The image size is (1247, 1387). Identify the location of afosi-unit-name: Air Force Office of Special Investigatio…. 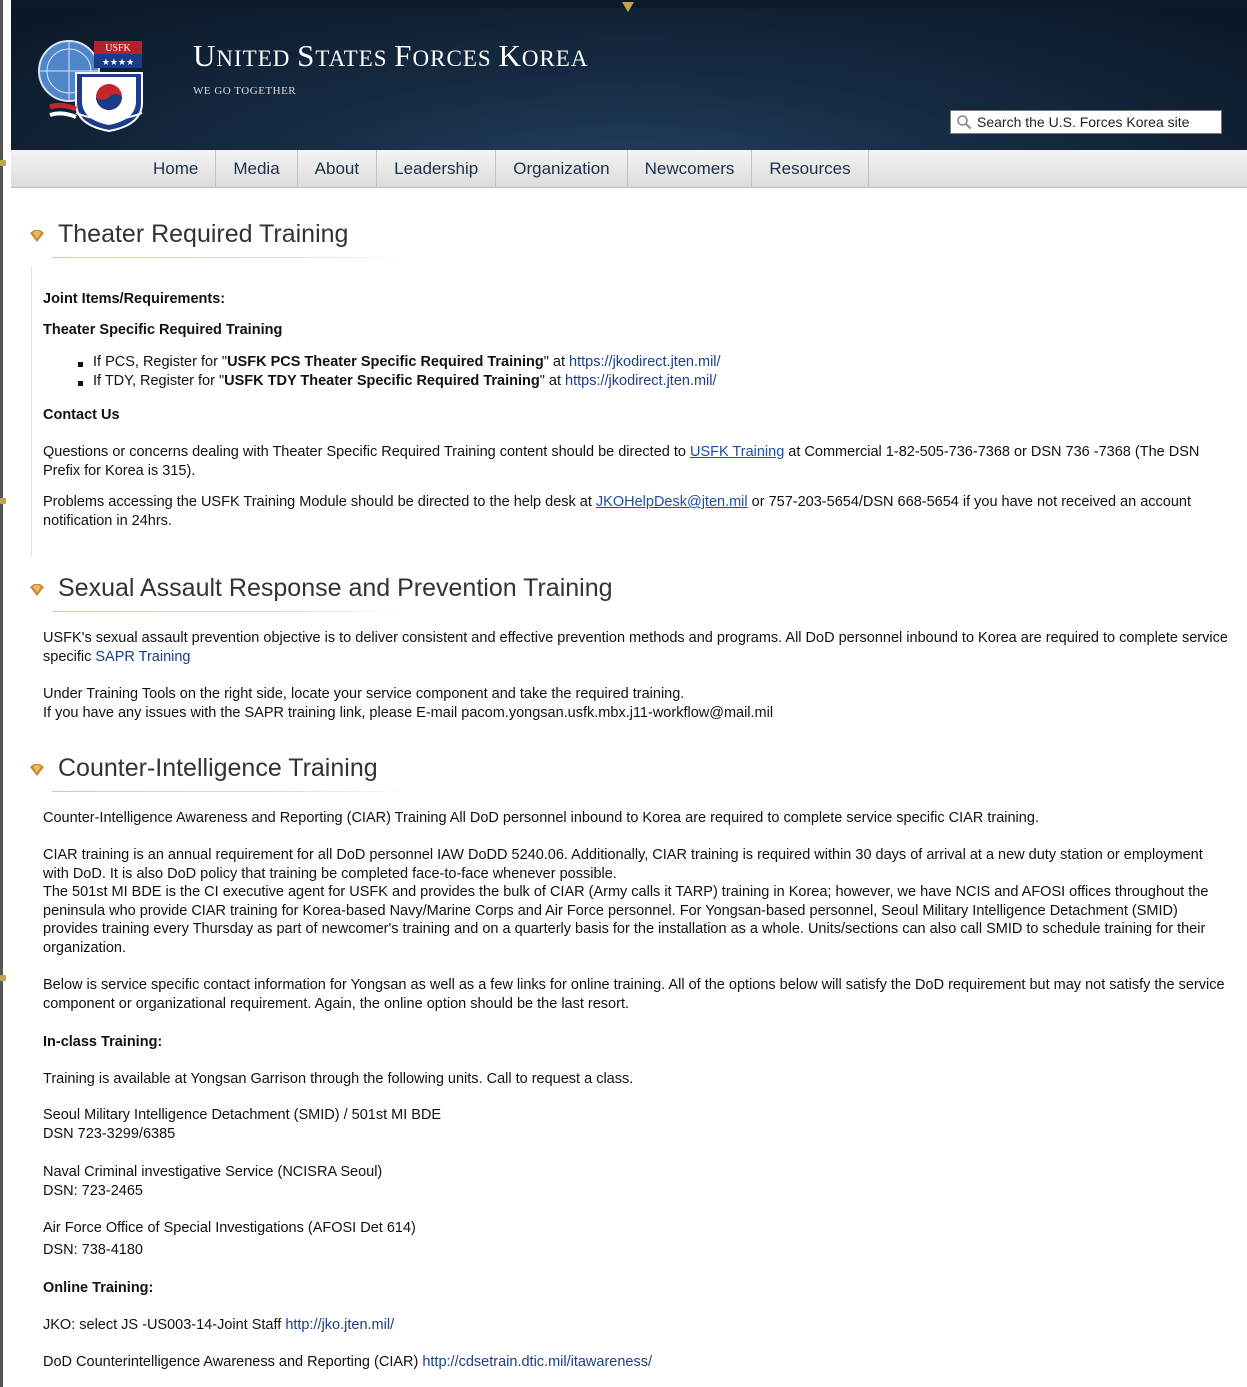
(229, 1228).